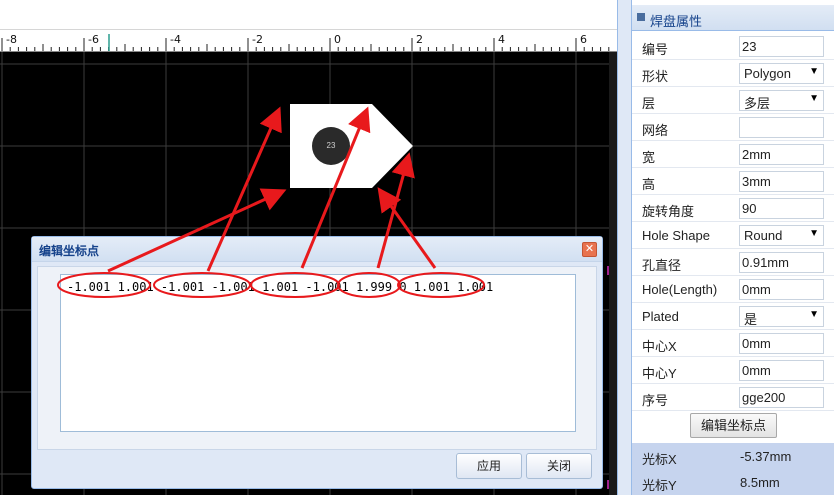 The height and width of the screenshot is (495, 834). I want to click on cursor-y-row: 光标Y 8.5mm, so click(733, 482).